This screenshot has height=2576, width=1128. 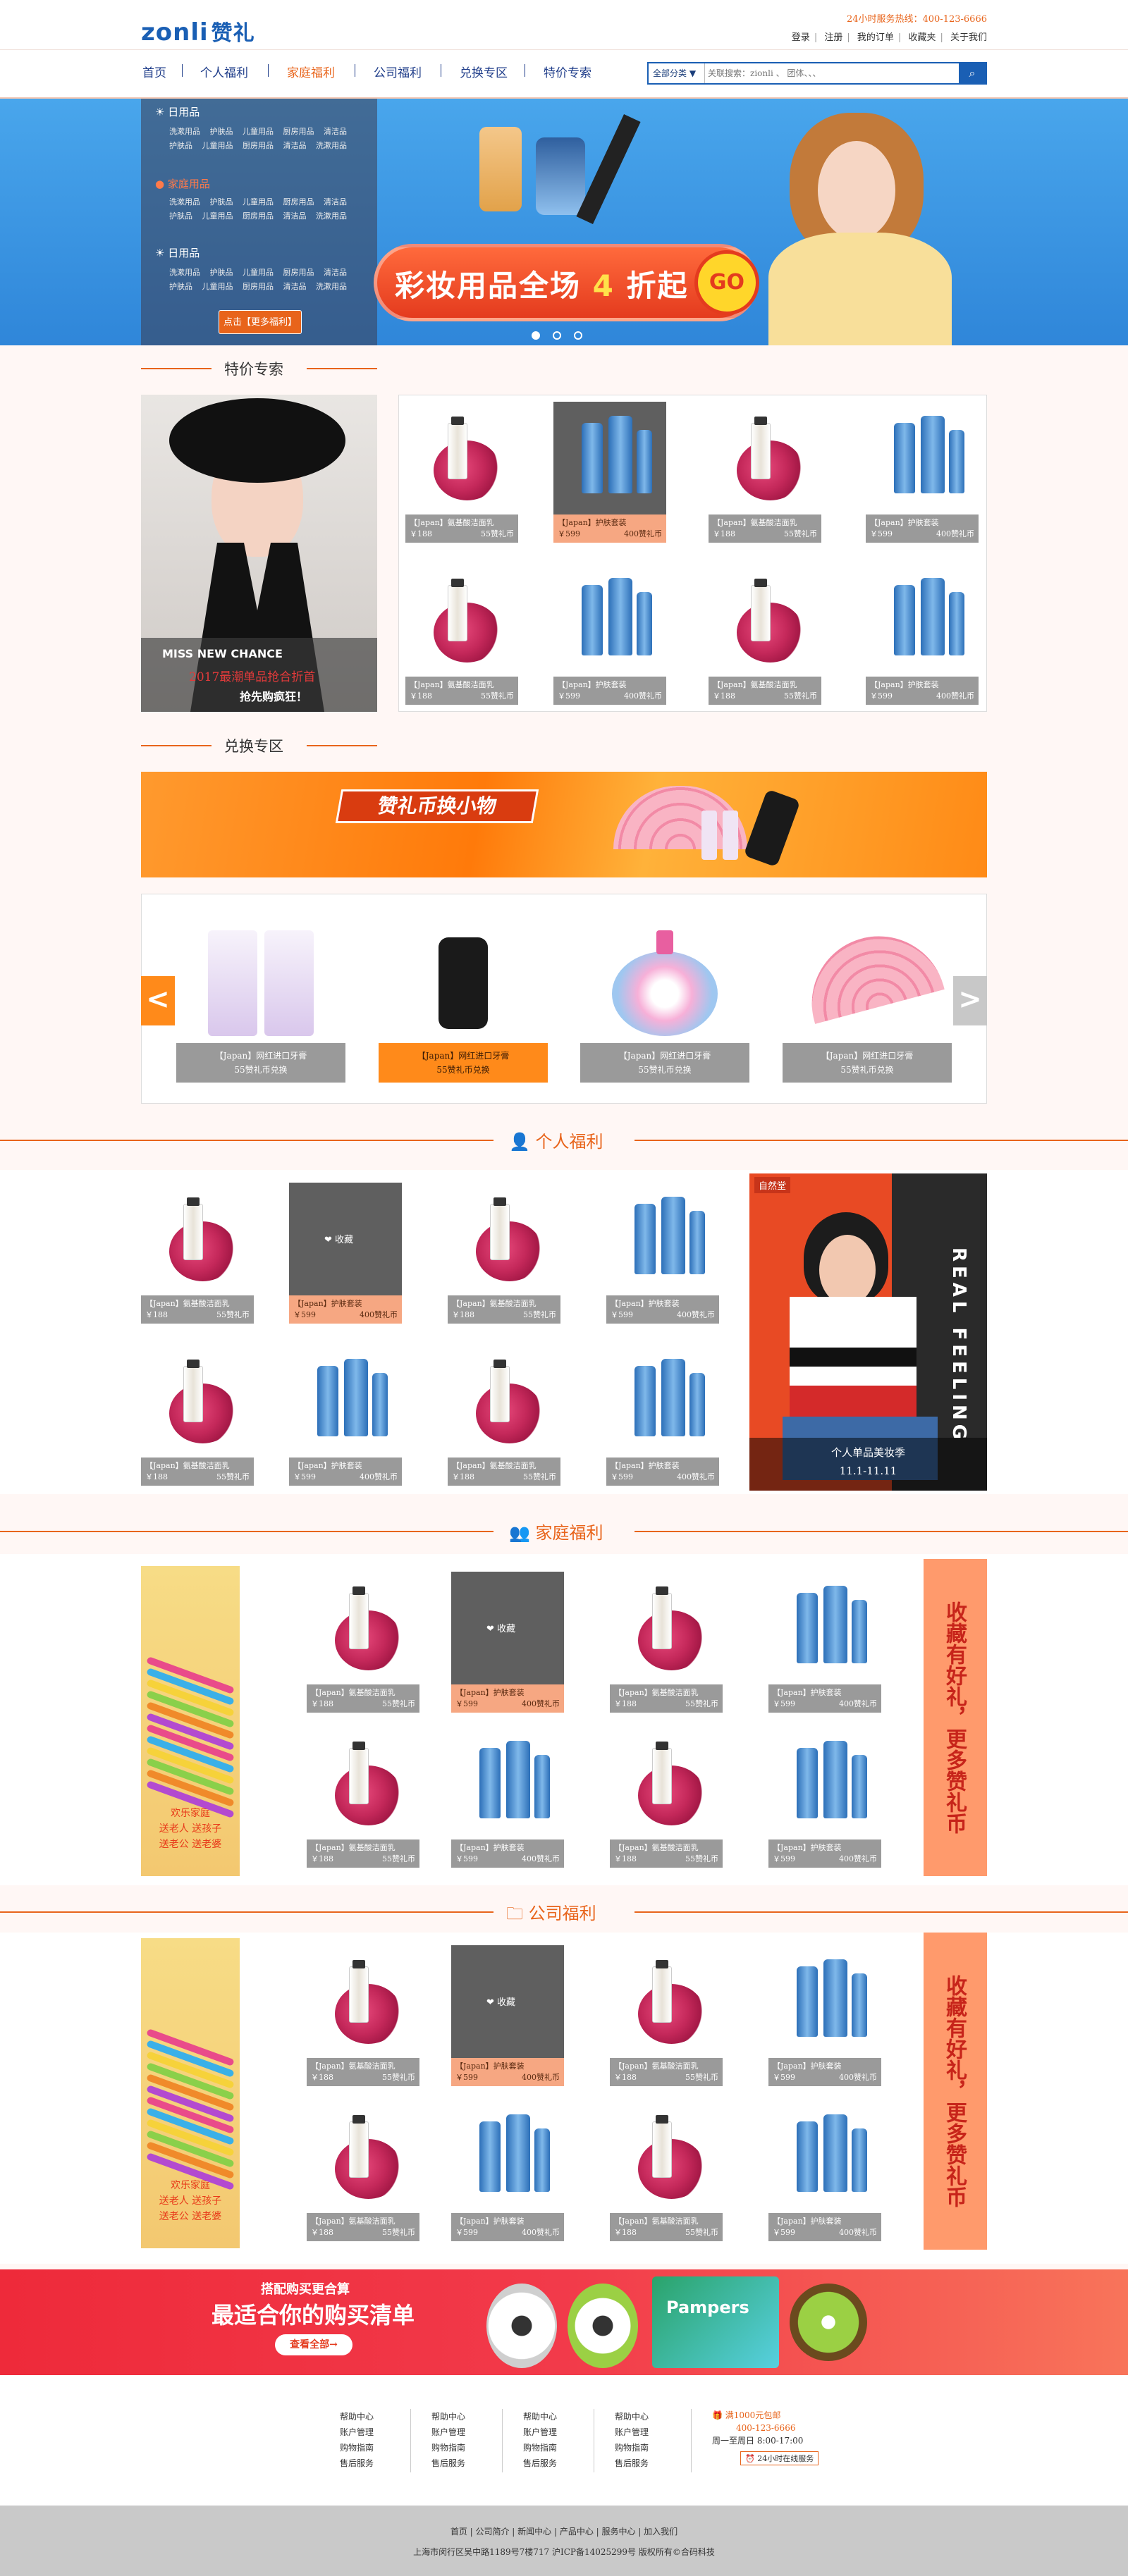 What do you see at coordinates (198, 32) in the screenshot?
I see `site-logo: zonli 赞礼` at bounding box center [198, 32].